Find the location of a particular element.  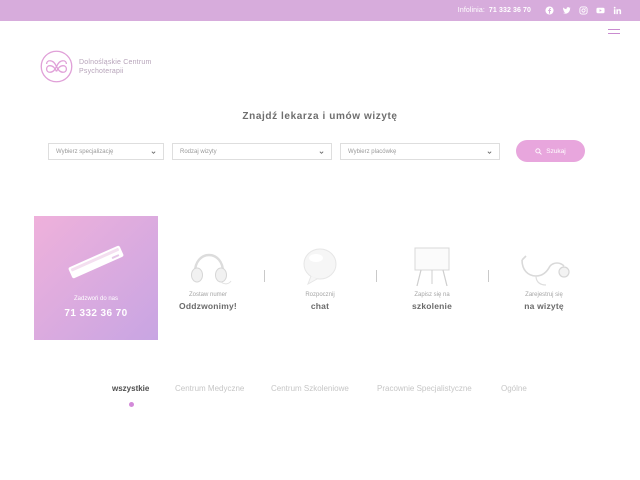

call-caption: Zadzwoń do nas is located at coordinates (96, 299).